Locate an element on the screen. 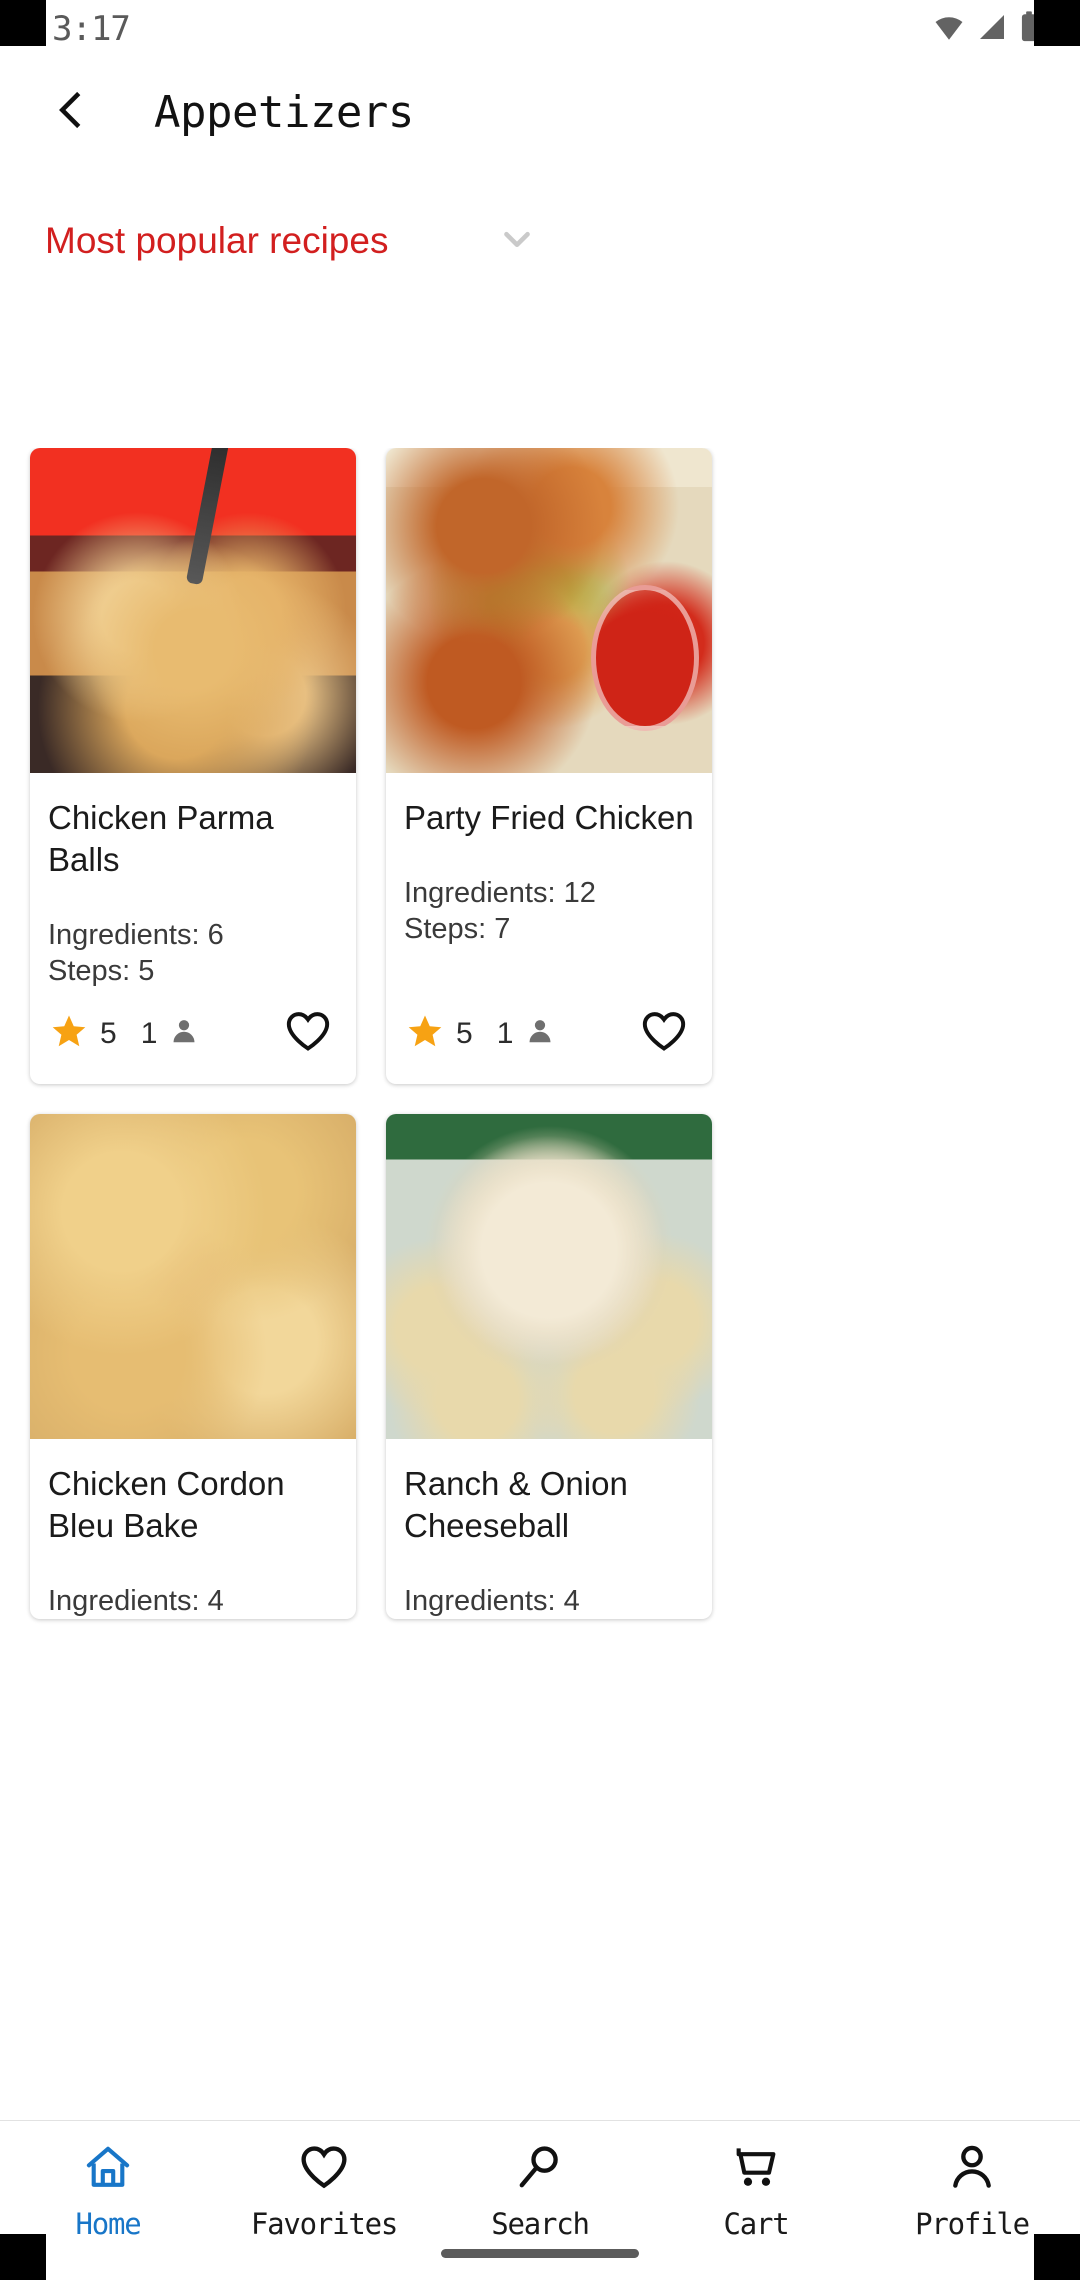 The image size is (1080, 2280). nav-label-favorites: Favorites is located at coordinates (324, 2224).